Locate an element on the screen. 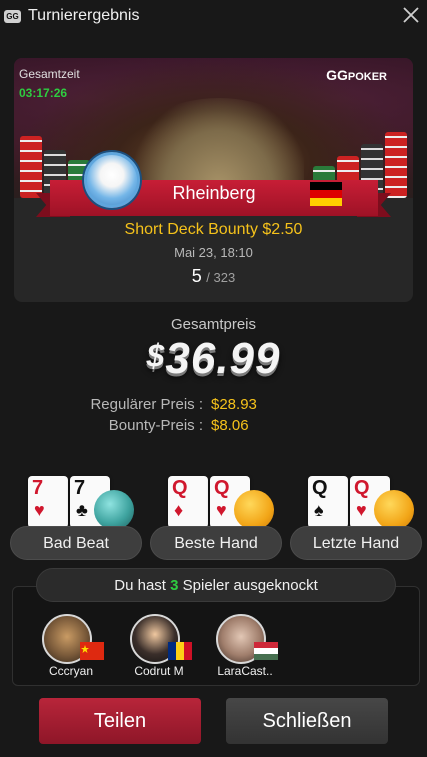 The width and height of the screenshot is (427, 757). bounty-prize-value: $8.06 is located at coordinates (230, 425).